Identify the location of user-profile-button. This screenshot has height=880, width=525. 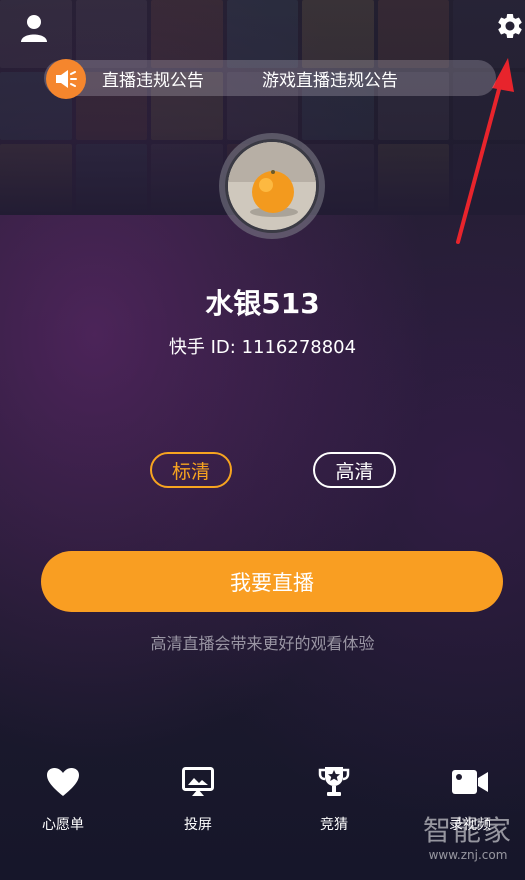
(34, 28).